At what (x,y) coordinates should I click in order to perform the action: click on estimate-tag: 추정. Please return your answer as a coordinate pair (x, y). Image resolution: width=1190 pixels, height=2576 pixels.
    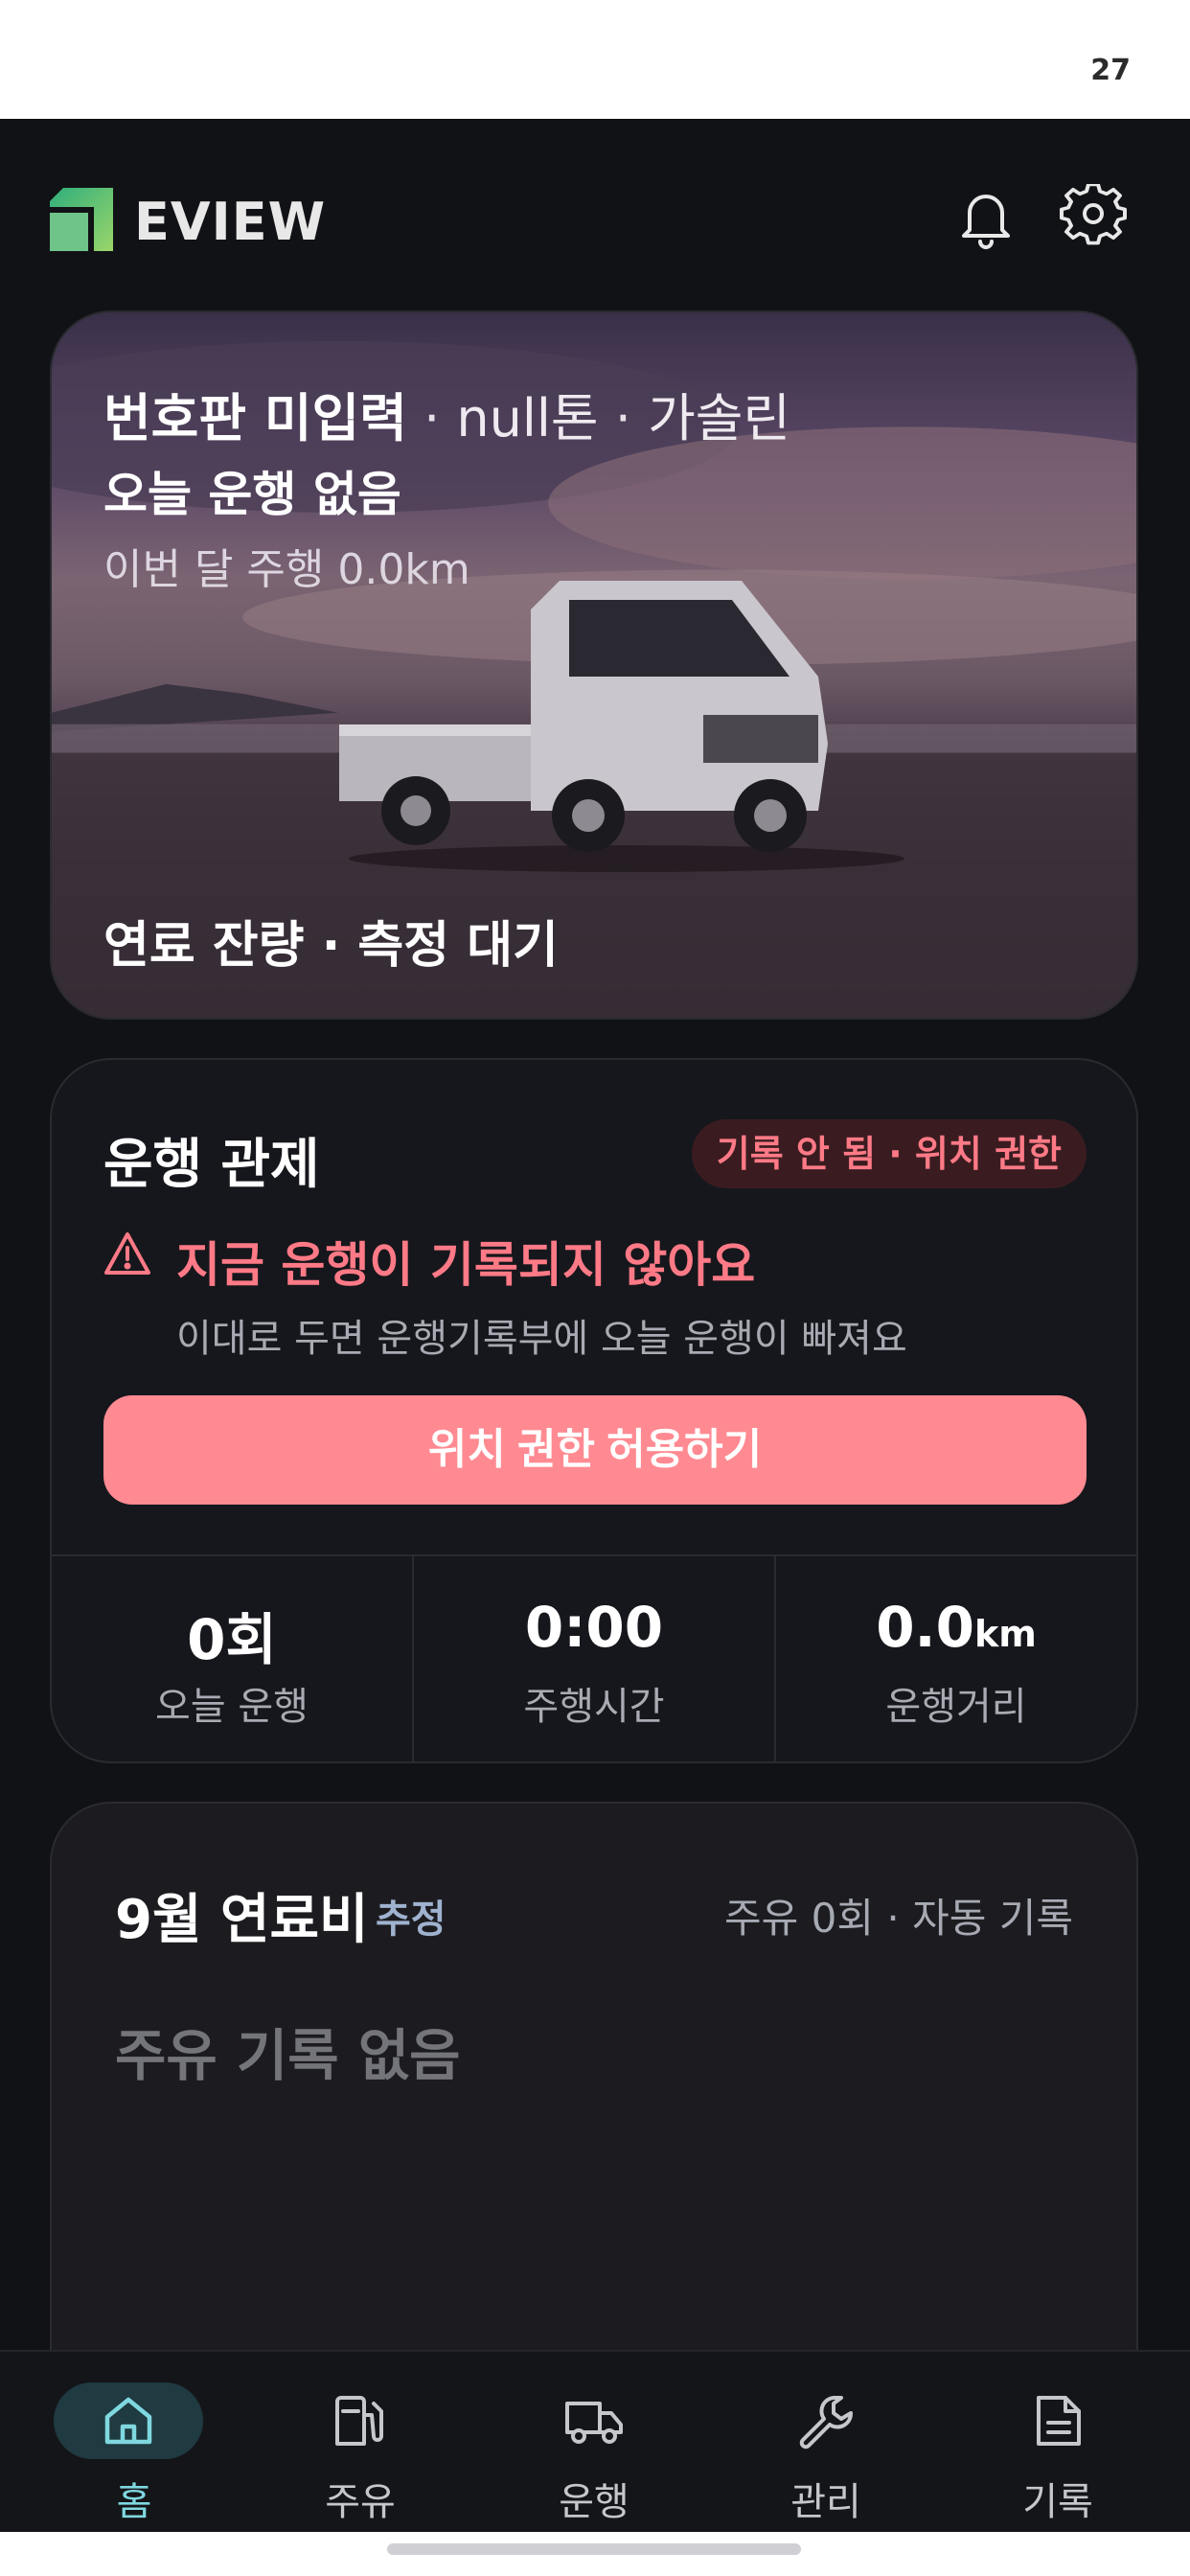
    Looking at the image, I should click on (411, 1920).